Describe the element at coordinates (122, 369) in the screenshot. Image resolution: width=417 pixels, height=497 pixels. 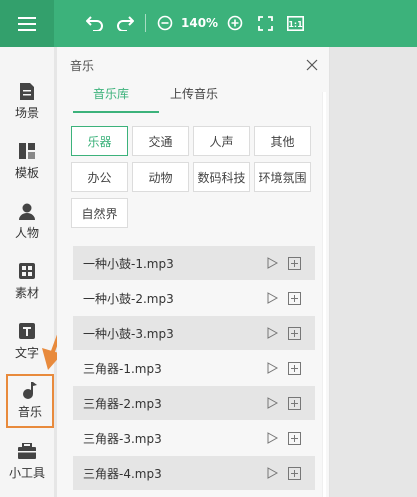
I see `track-name: 三角器-1.mp3` at that location.